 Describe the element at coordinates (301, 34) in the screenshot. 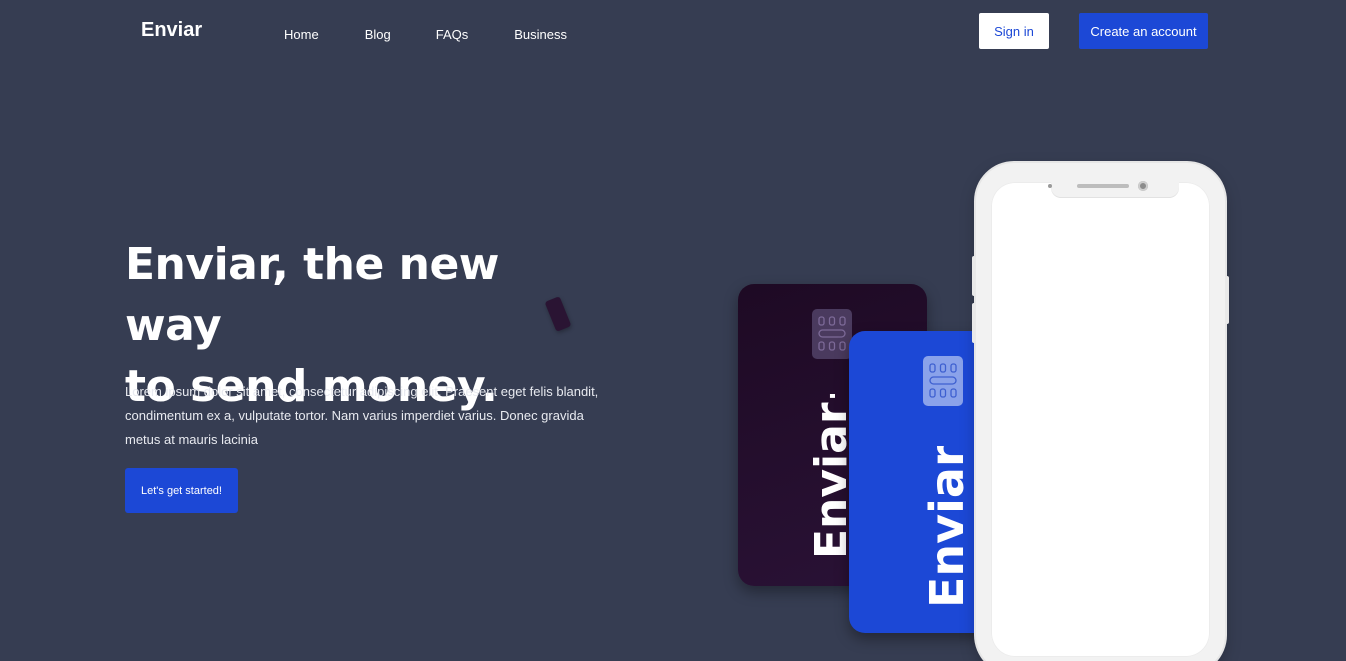

I see `nav-home-link: Home` at that location.